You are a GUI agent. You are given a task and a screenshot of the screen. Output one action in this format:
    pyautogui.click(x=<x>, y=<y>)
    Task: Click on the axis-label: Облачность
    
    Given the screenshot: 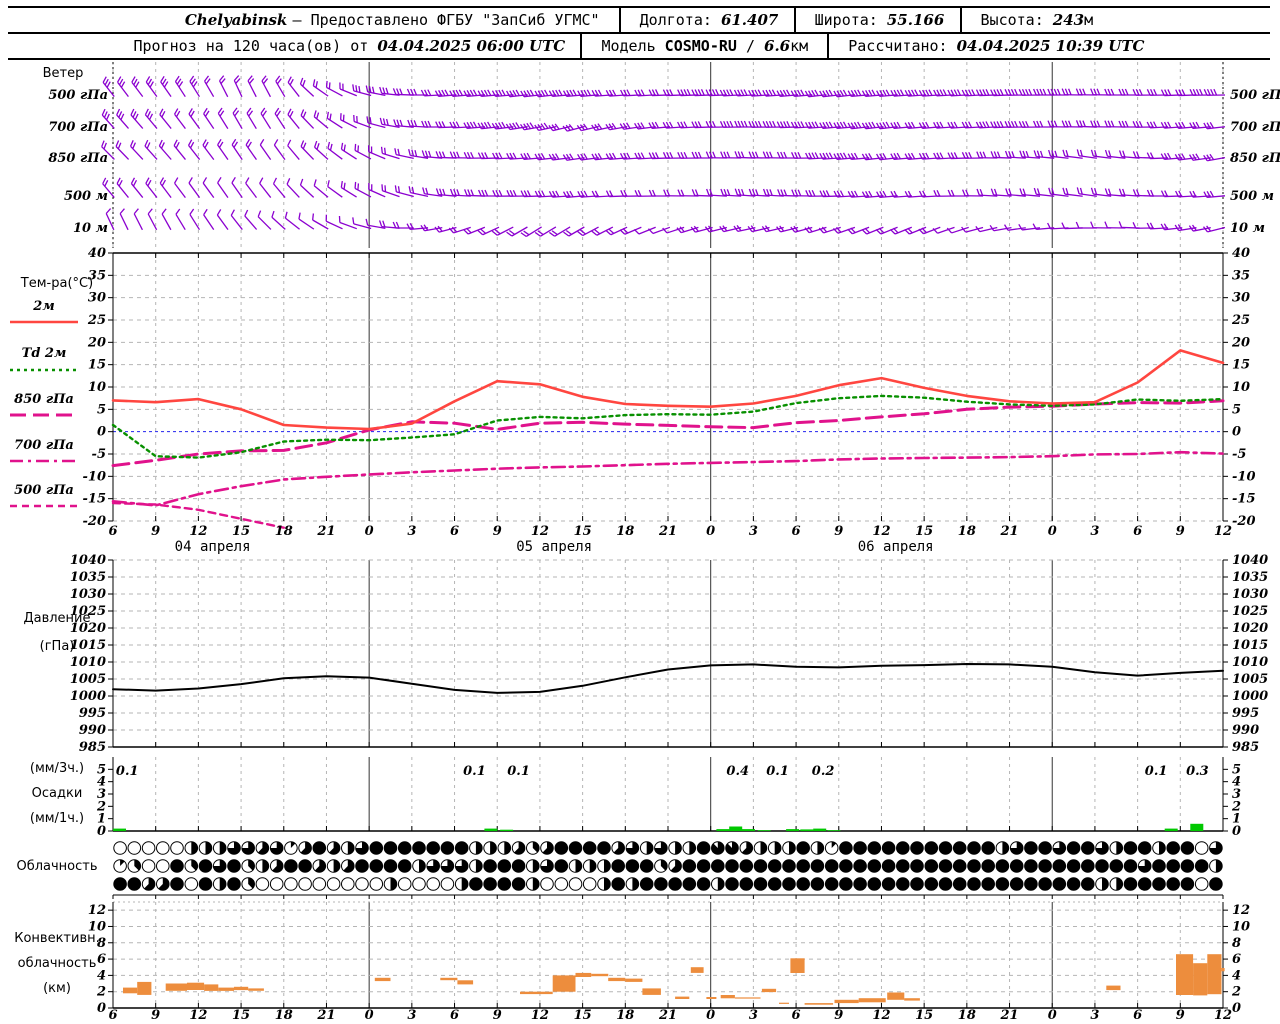 What is the action you would take?
    pyautogui.click(x=56, y=866)
    